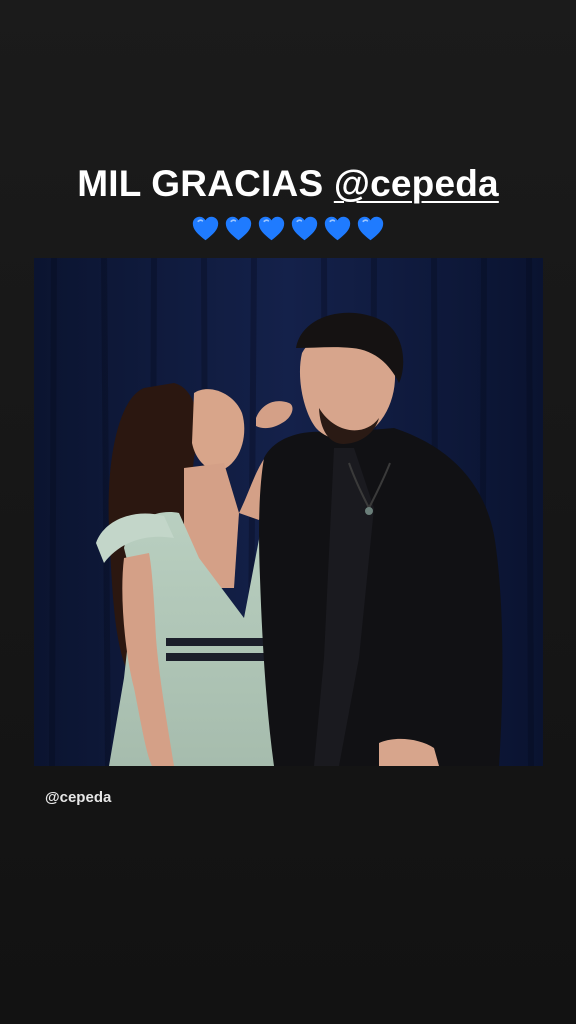  Describe the element at coordinates (416, 183) in the screenshot. I see `caption-mention-link: @cepeda` at that location.